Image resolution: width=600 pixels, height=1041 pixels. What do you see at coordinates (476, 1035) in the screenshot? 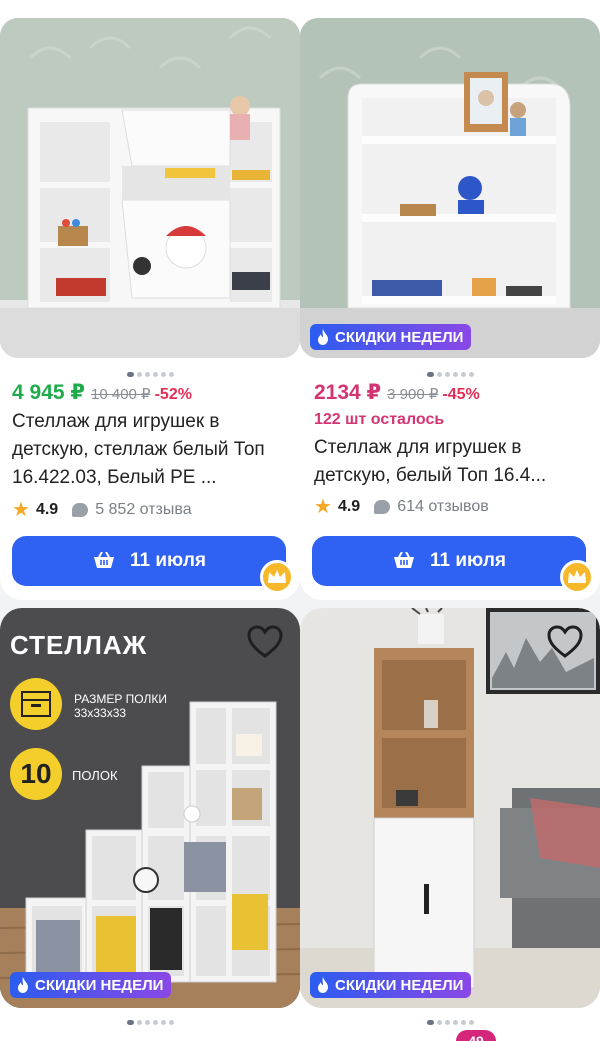
I see `cart-count-badge: 49` at bounding box center [476, 1035].